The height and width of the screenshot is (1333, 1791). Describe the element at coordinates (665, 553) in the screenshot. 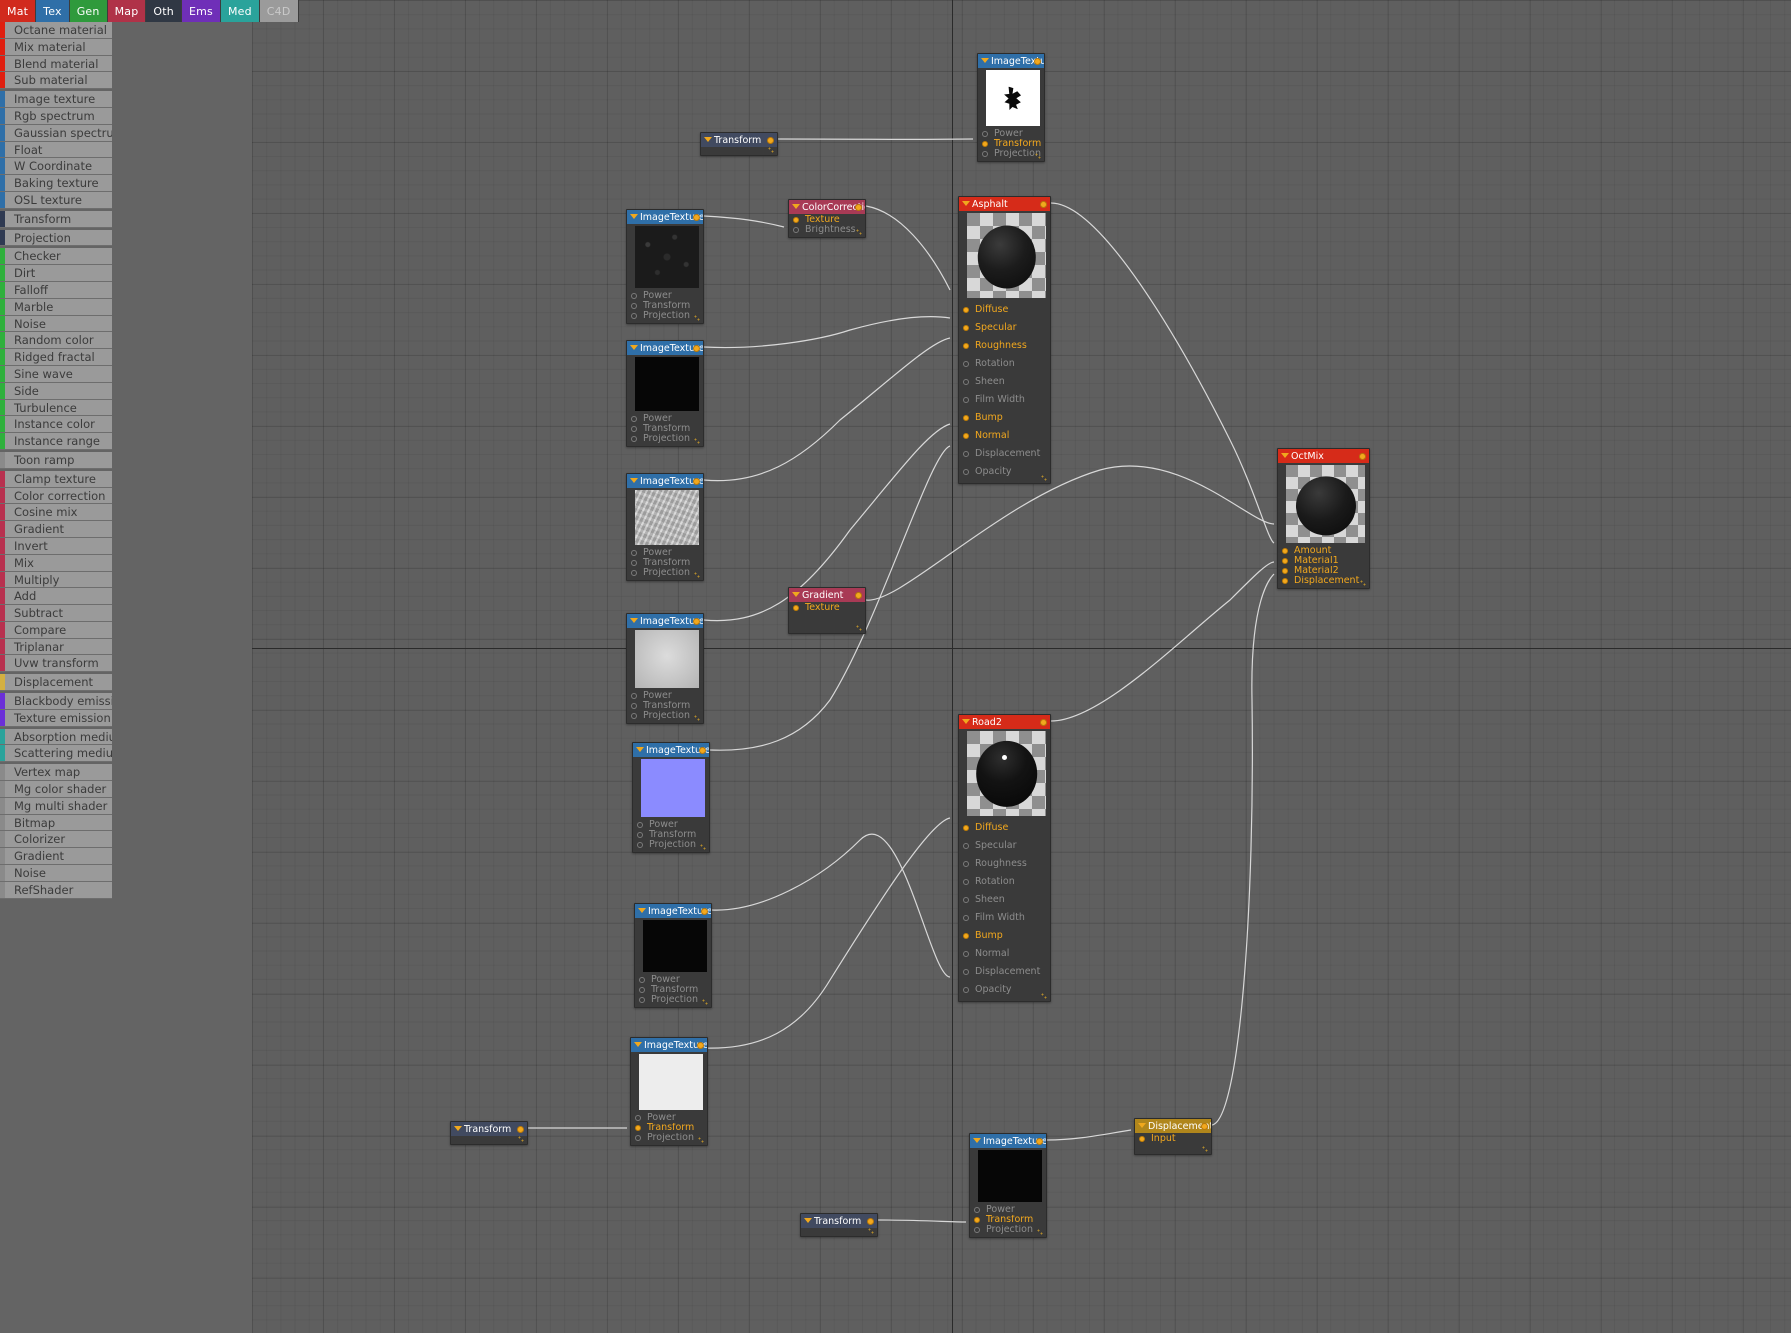

I see `port-imagetexture-concrete-power: Power` at that location.